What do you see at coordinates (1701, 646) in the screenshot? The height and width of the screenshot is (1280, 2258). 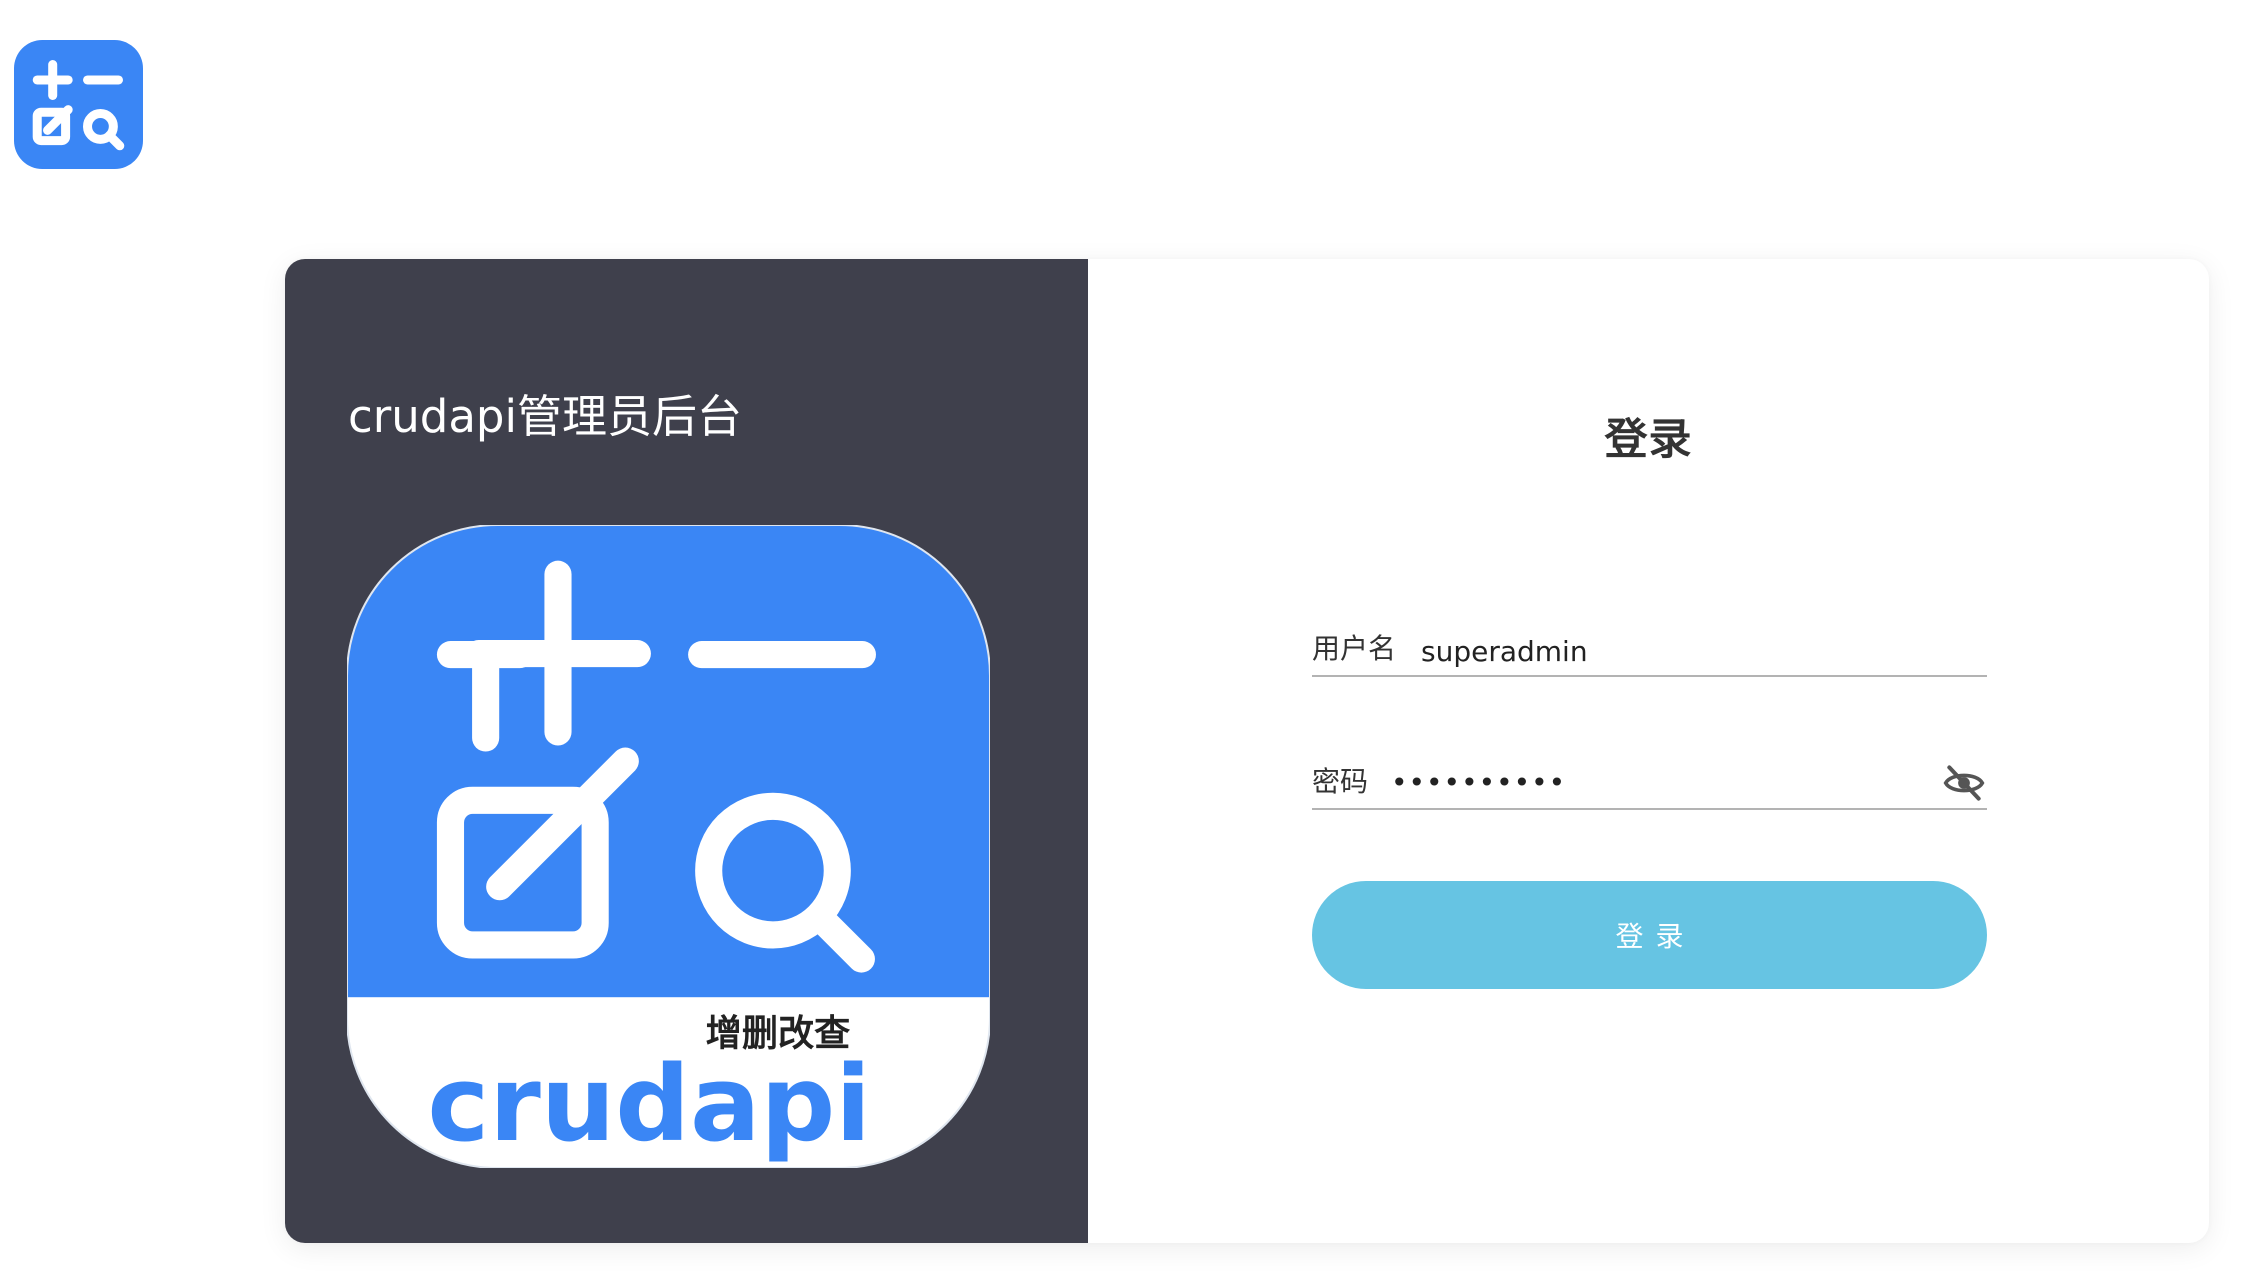 I see `username-input` at bounding box center [1701, 646].